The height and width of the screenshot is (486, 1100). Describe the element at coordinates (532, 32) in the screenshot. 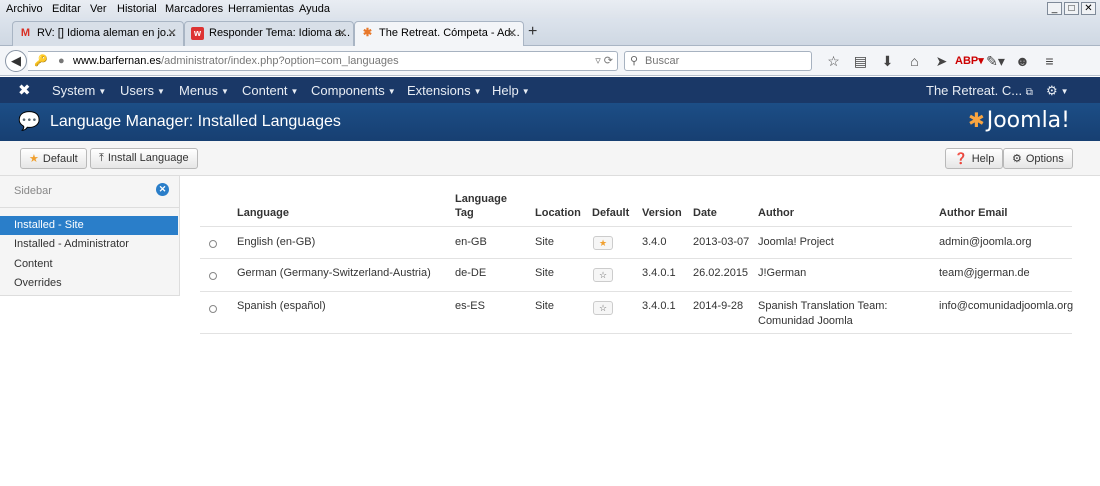

I see `new-tab-icon: +` at that location.